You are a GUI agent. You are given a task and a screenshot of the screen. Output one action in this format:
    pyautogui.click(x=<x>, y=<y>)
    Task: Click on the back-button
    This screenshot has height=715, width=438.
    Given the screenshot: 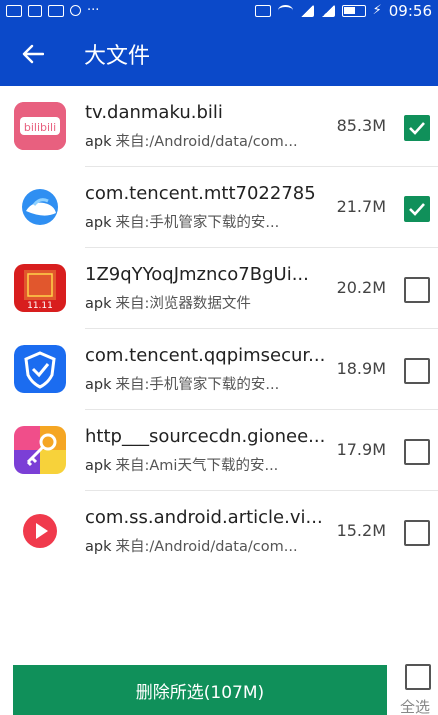 What is the action you would take?
    pyautogui.click(x=33, y=54)
    